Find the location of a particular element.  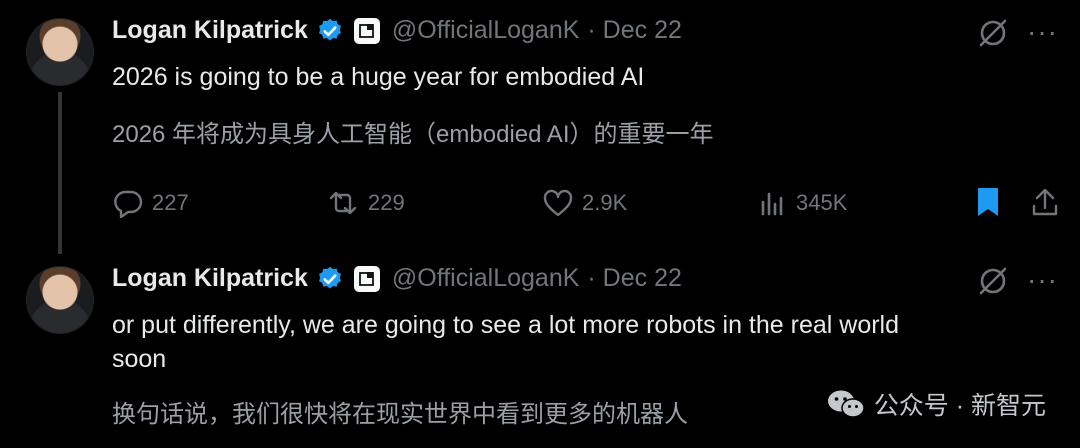

watermark: 公众号 · 新智元 is located at coordinates (936, 404).